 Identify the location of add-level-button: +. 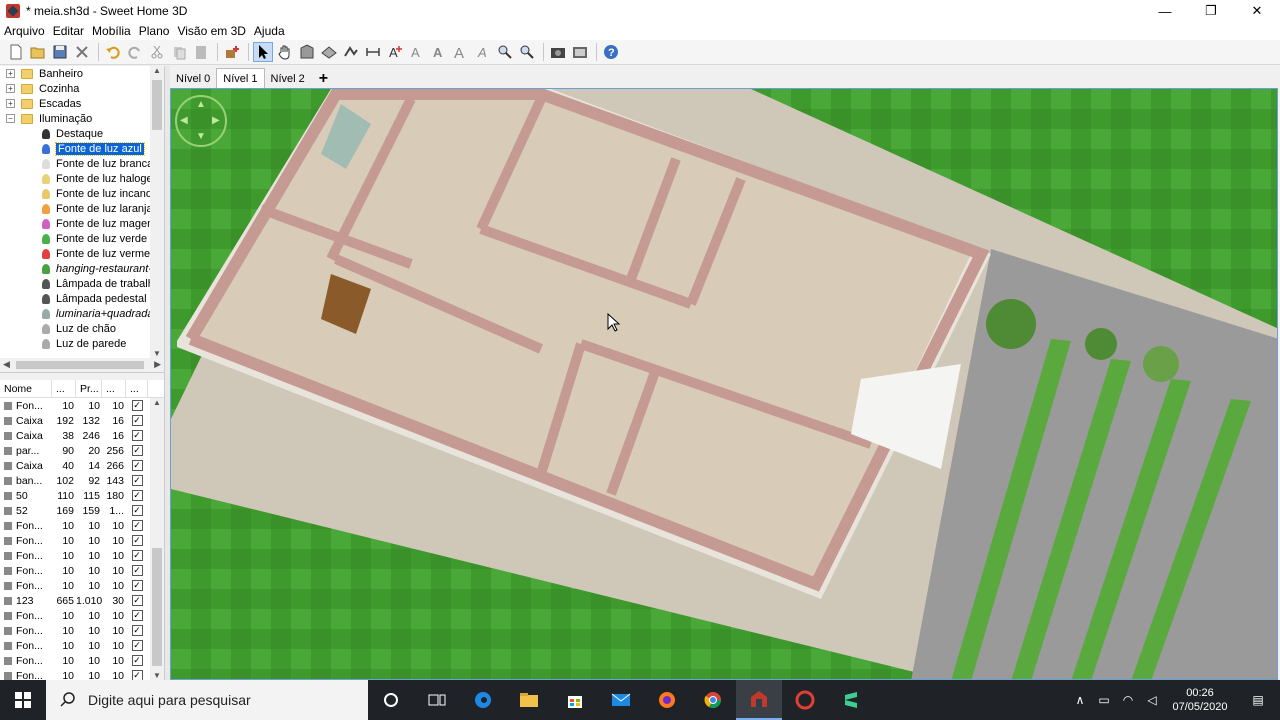
(323, 79).